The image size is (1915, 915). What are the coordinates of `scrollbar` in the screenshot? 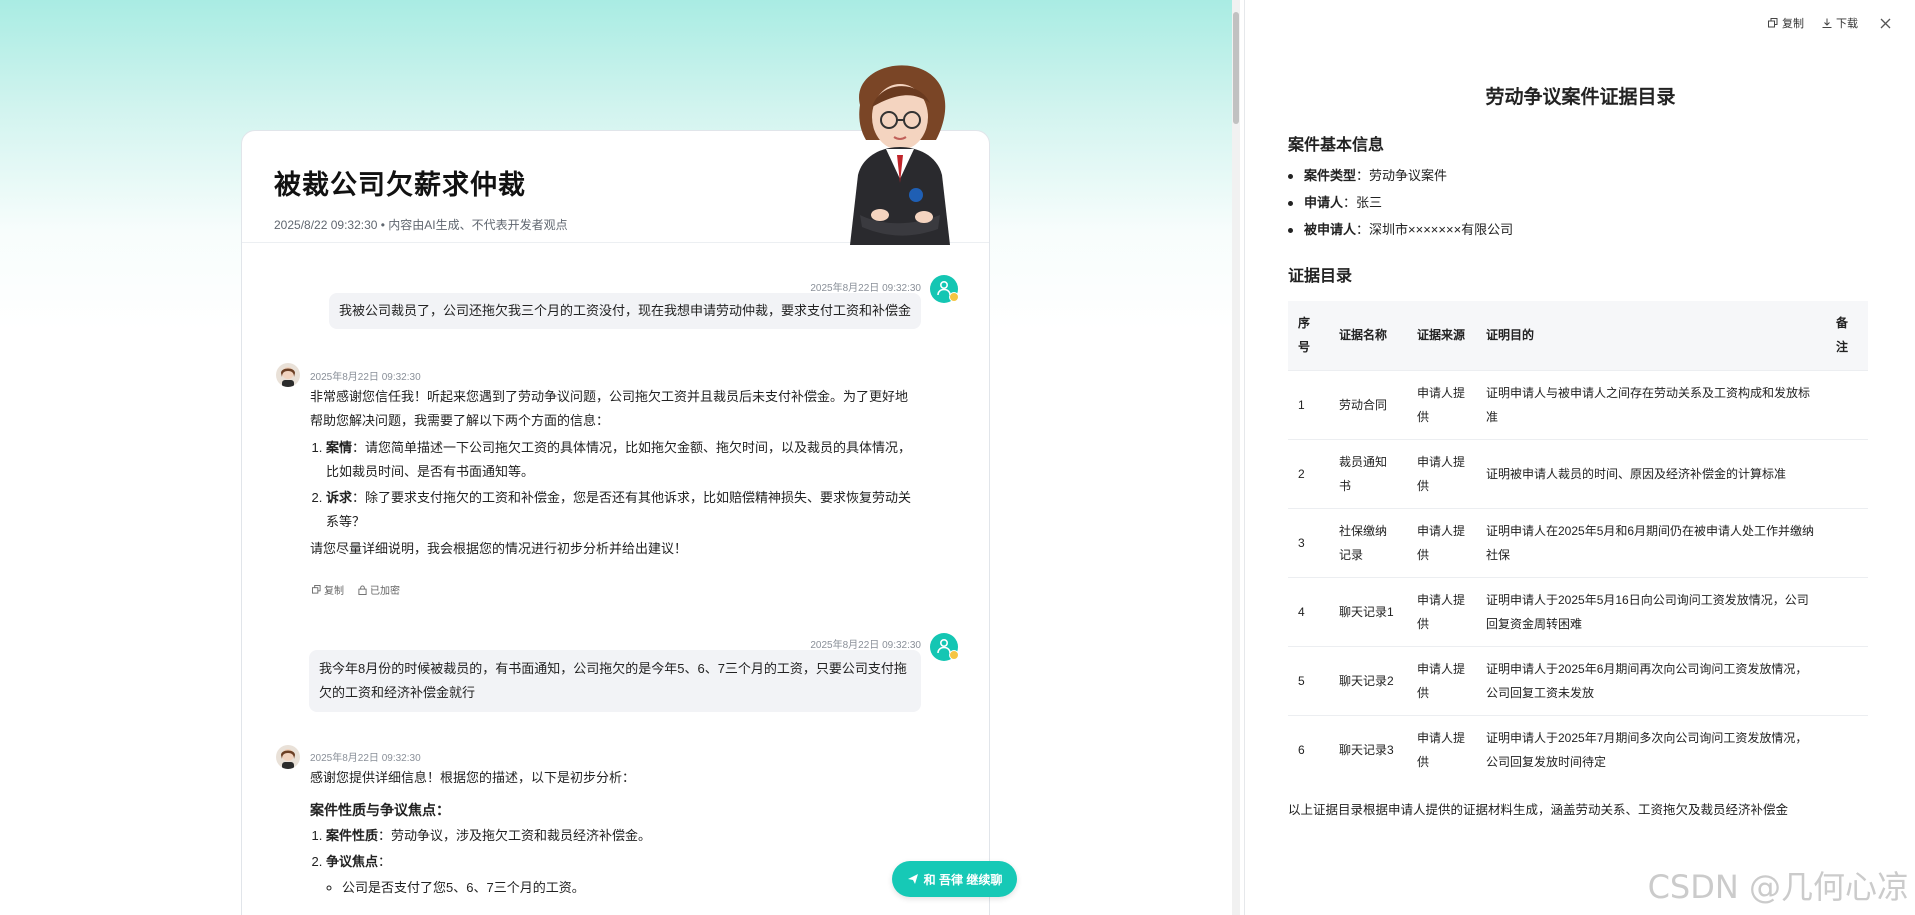 It's located at (1236, 457).